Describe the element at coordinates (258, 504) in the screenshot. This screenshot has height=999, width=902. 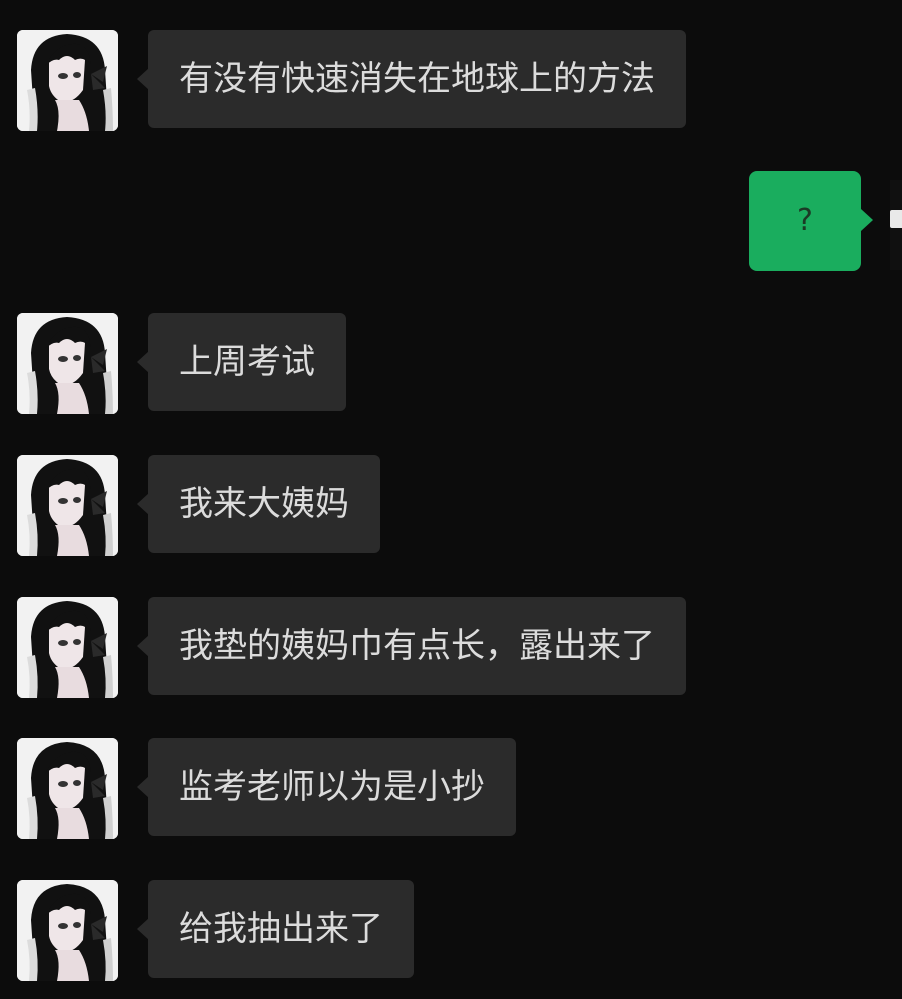
I see `incoming-message-bubble: 我来大姨妈` at that location.